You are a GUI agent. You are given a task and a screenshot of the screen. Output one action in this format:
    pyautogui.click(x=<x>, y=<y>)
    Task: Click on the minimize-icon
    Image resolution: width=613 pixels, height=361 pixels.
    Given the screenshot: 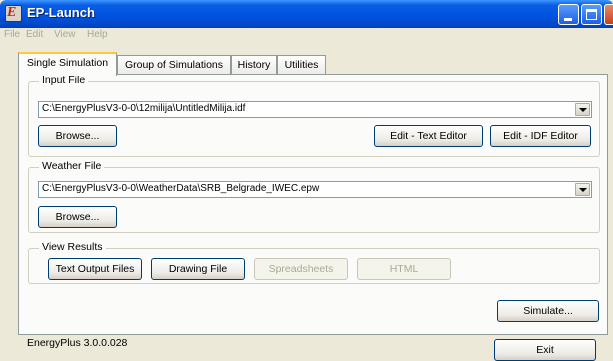 What is the action you would take?
    pyautogui.click(x=568, y=19)
    